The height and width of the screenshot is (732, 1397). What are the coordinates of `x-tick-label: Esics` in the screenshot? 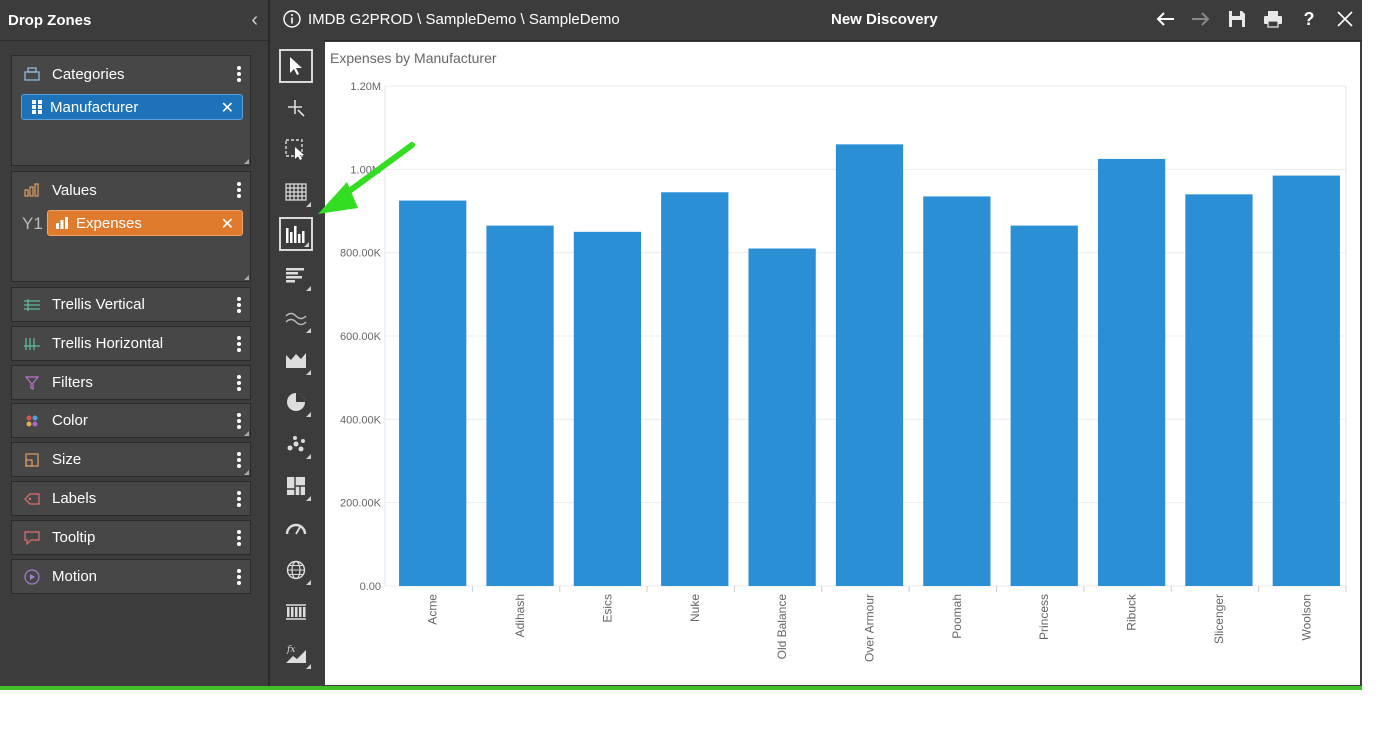 It's located at (607, 608).